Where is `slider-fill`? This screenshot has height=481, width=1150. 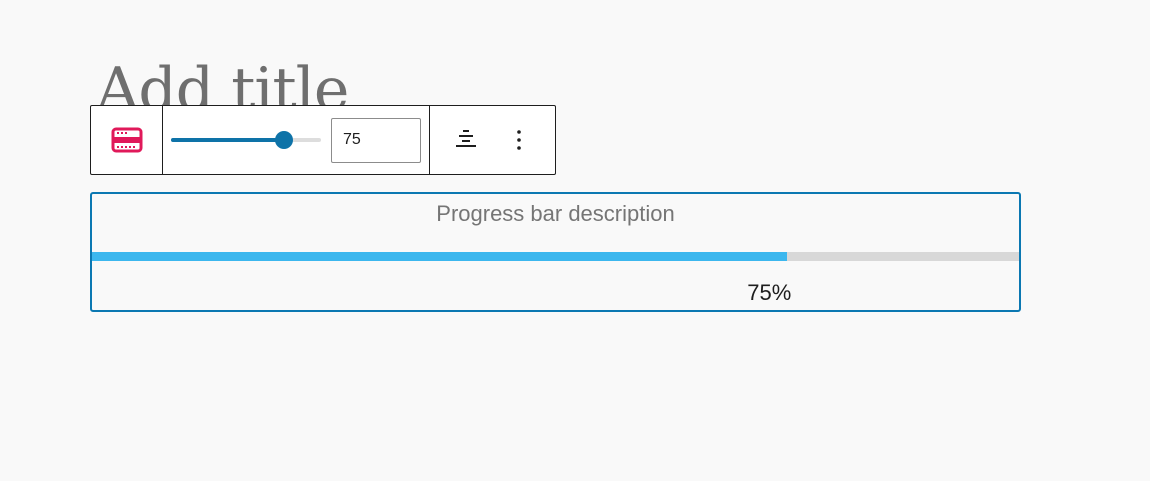 slider-fill is located at coordinates (227, 140).